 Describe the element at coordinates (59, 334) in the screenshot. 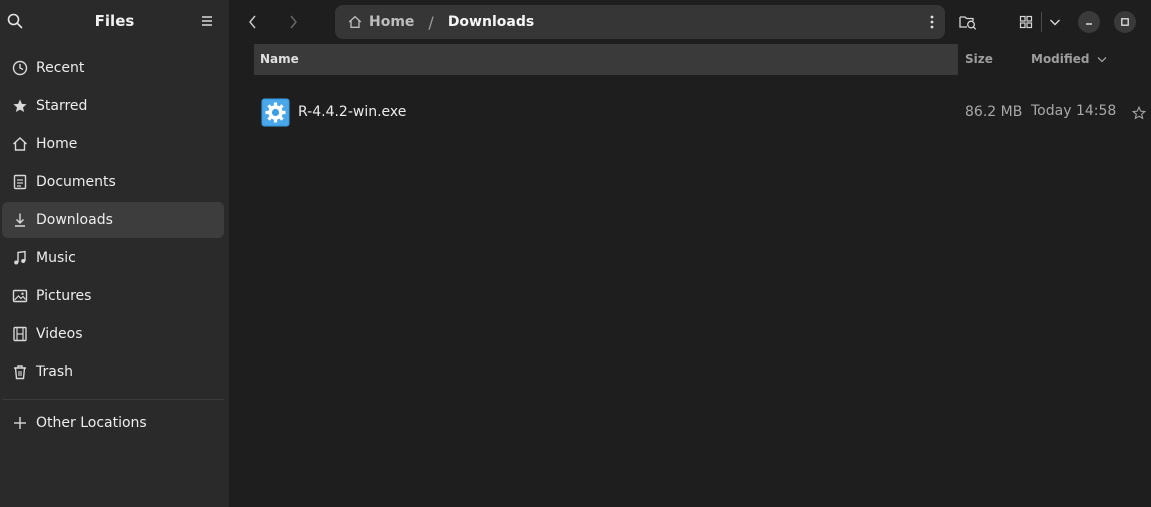

I see `sidebar-item-label: Videos` at that location.